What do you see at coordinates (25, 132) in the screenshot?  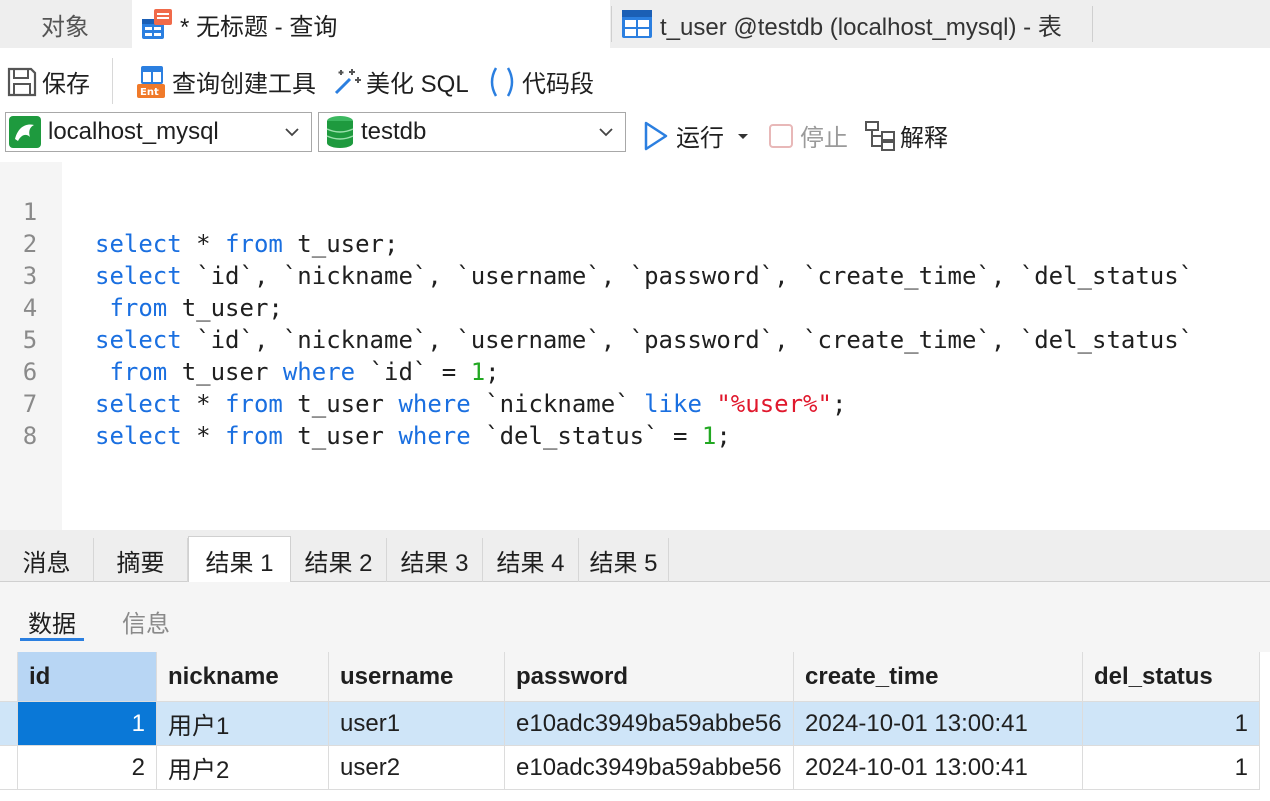 I see `mysql-connection-icon` at bounding box center [25, 132].